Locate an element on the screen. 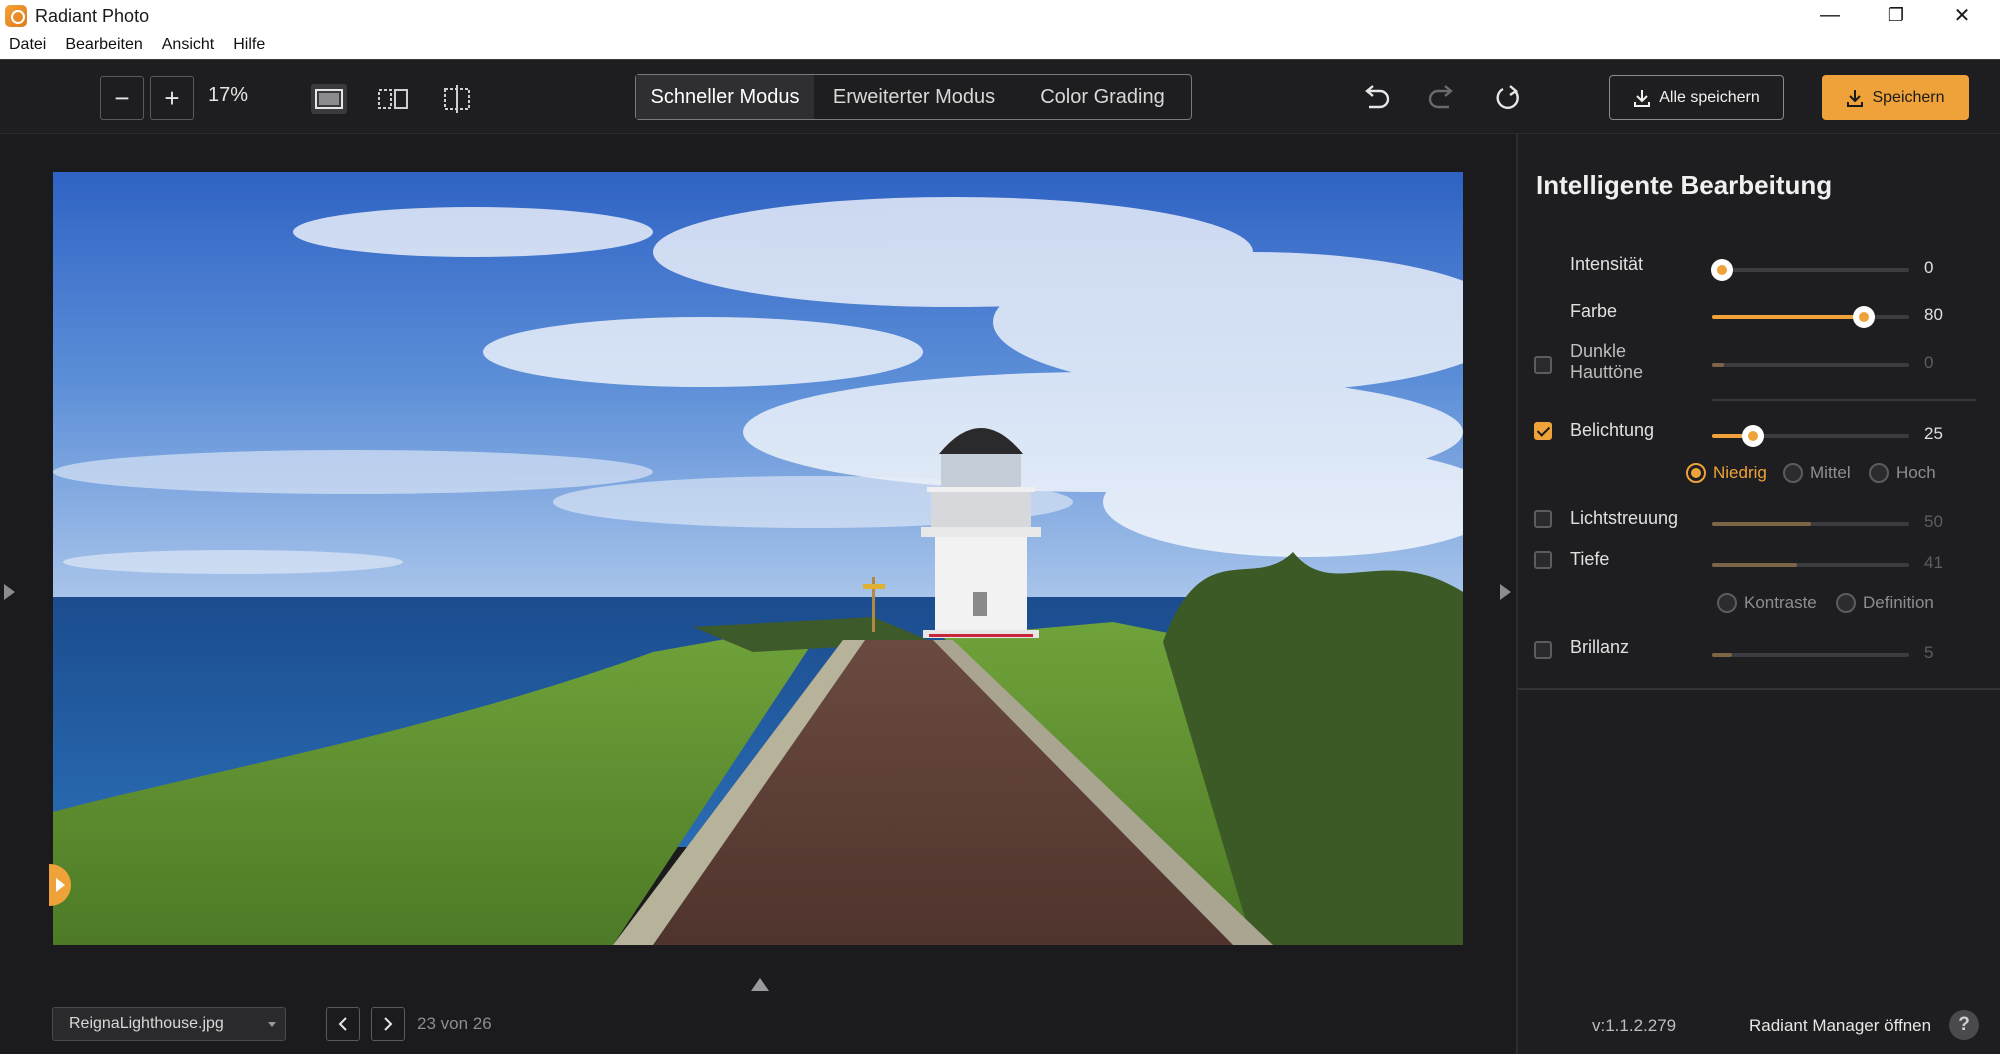 The height and width of the screenshot is (1054, 2000). version-label: v:1.1.2.279 is located at coordinates (1634, 1025).